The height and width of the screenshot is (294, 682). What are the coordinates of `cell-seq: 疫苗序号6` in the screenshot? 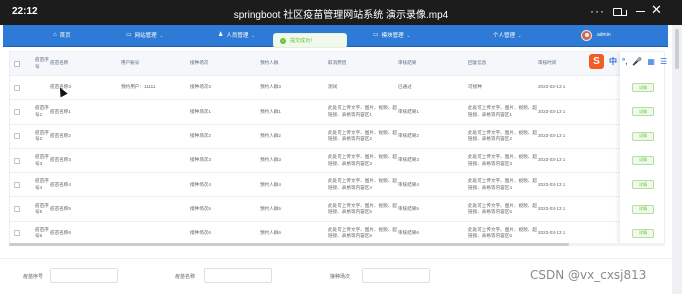 It's located at (42, 232).